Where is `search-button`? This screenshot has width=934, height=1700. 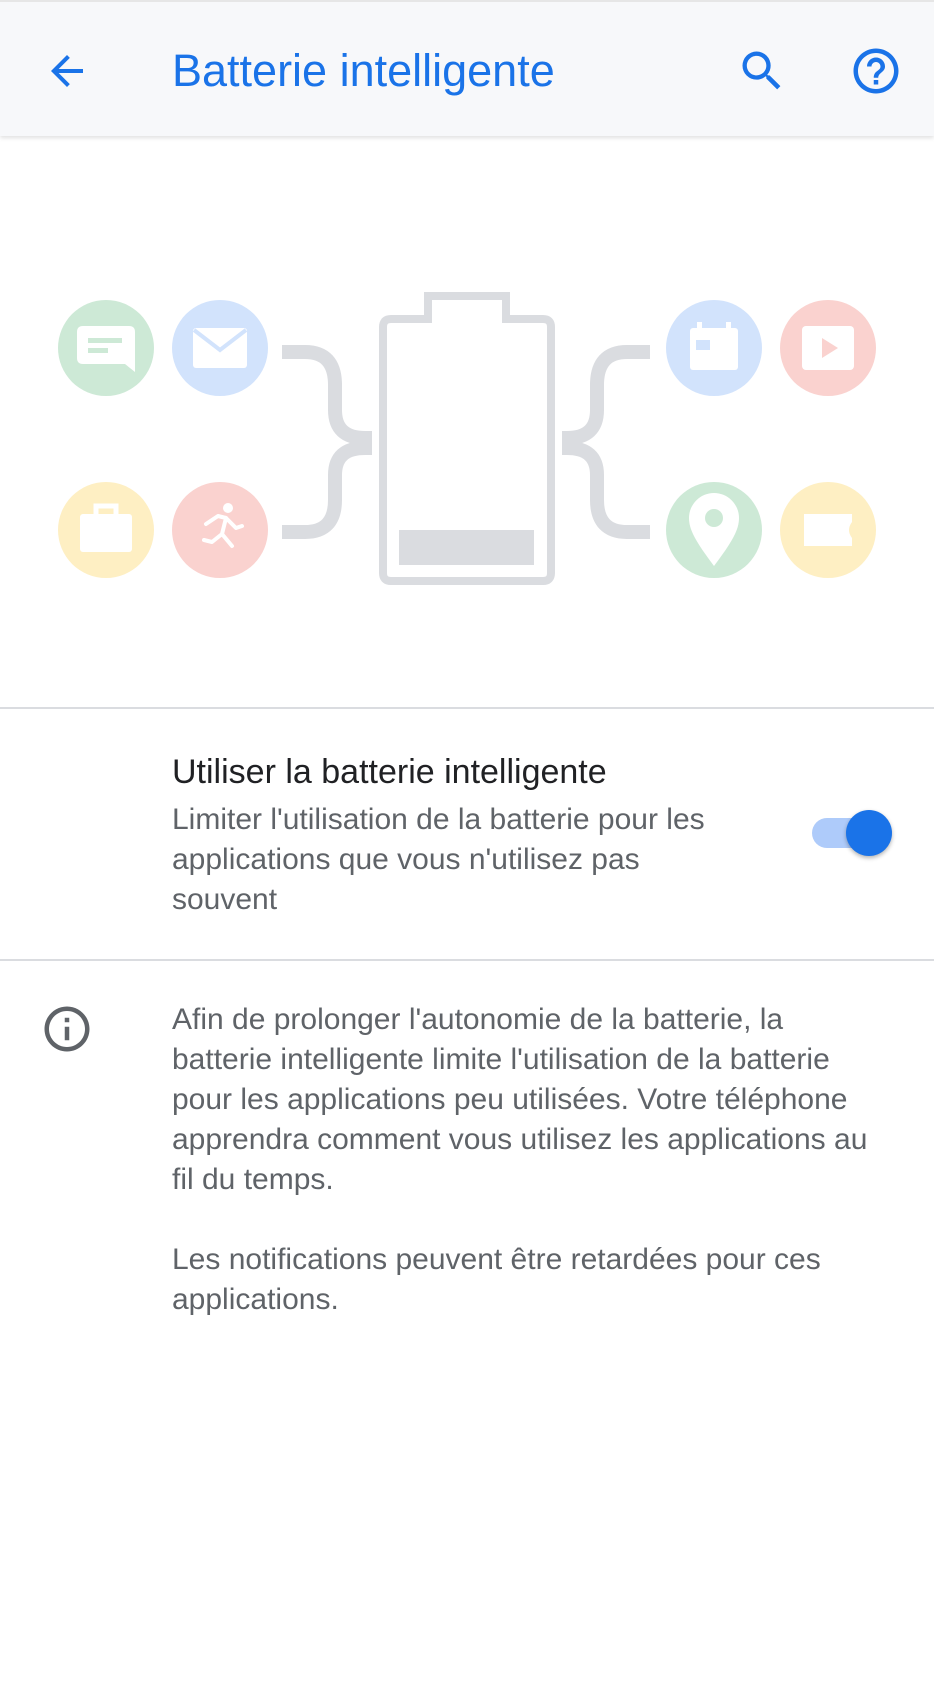
search-button is located at coordinates (762, 71).